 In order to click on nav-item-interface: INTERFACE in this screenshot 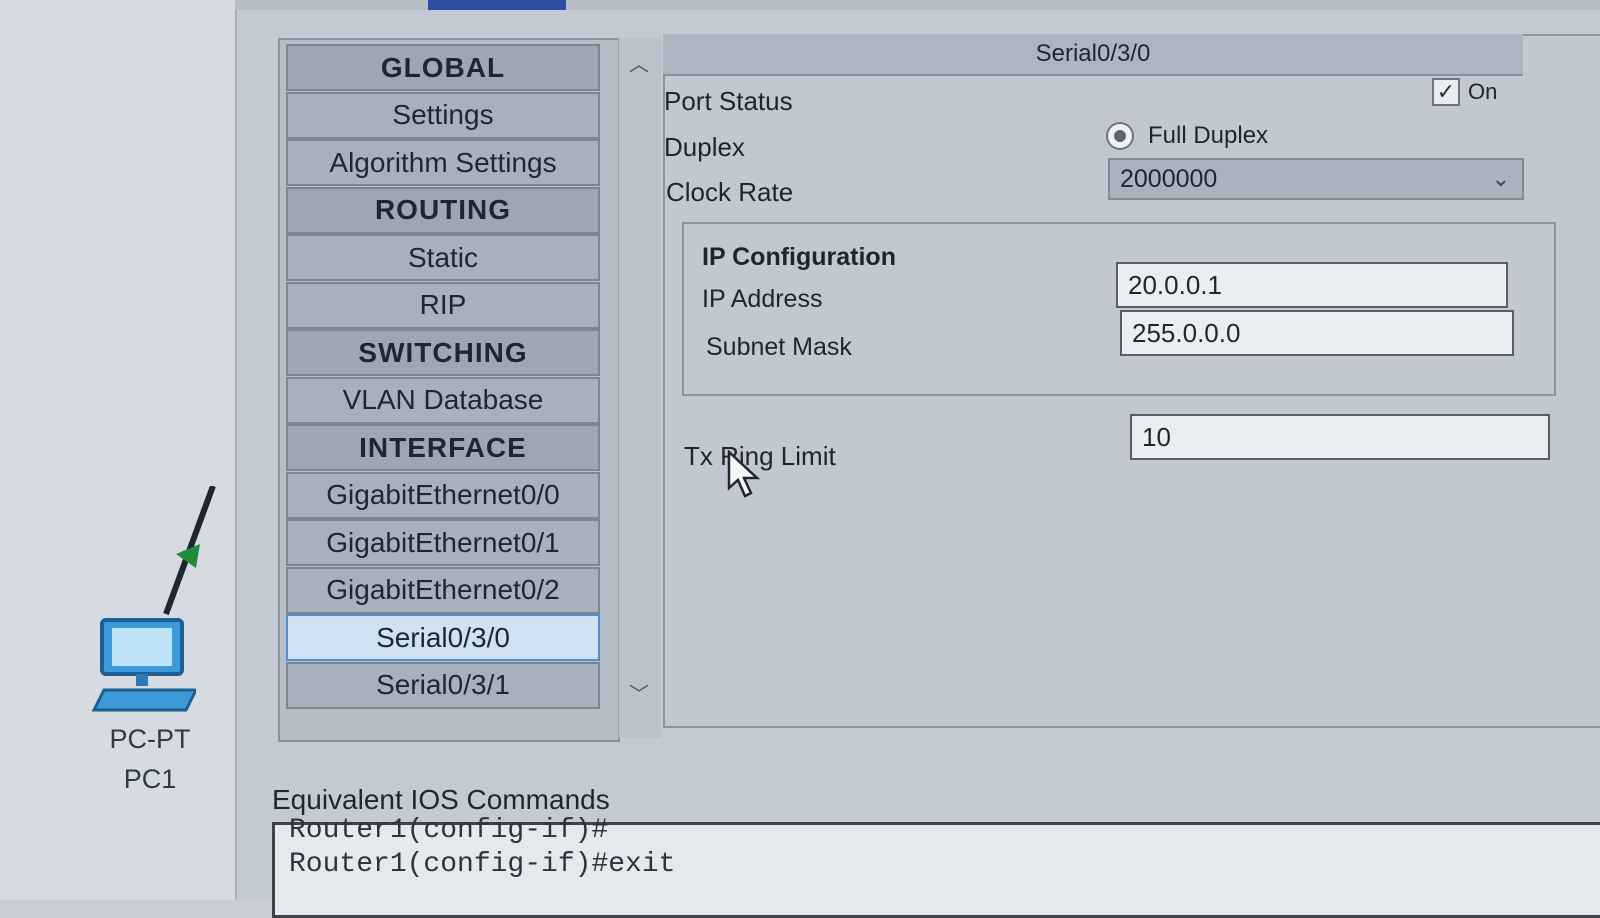, I will do `click(443, 447)`.